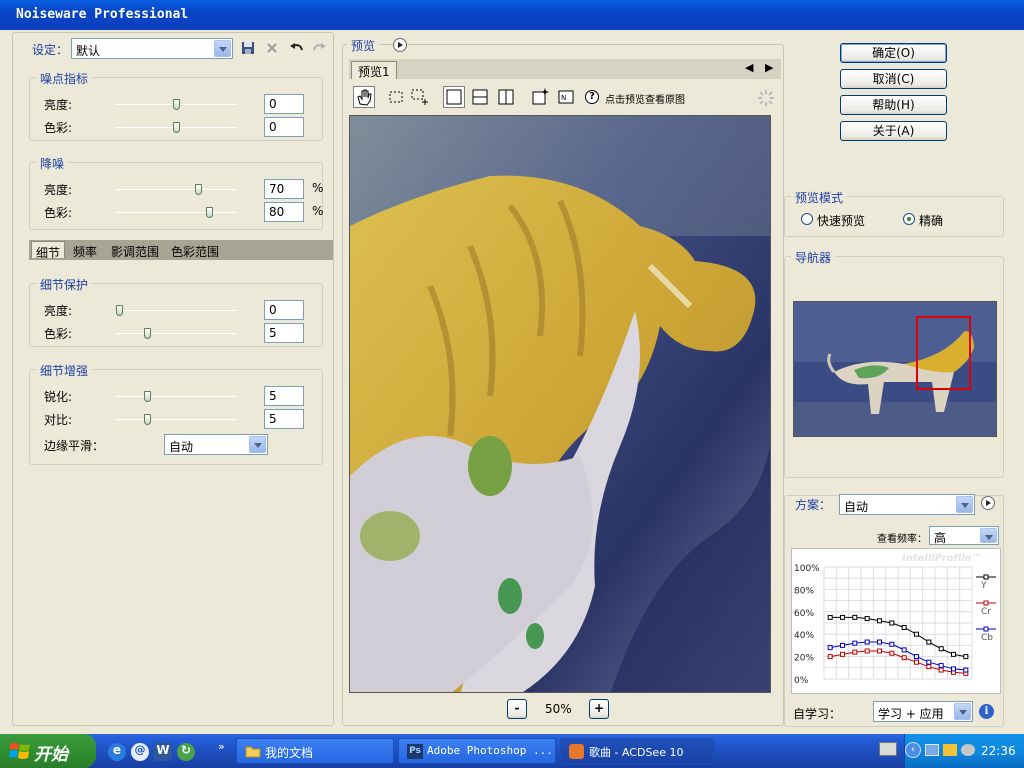 The width and height of the screenshot is (1024, 768). Describe the element at coordinates (148, 396) in the screenshot. I see `sharpen-slider` at that location.